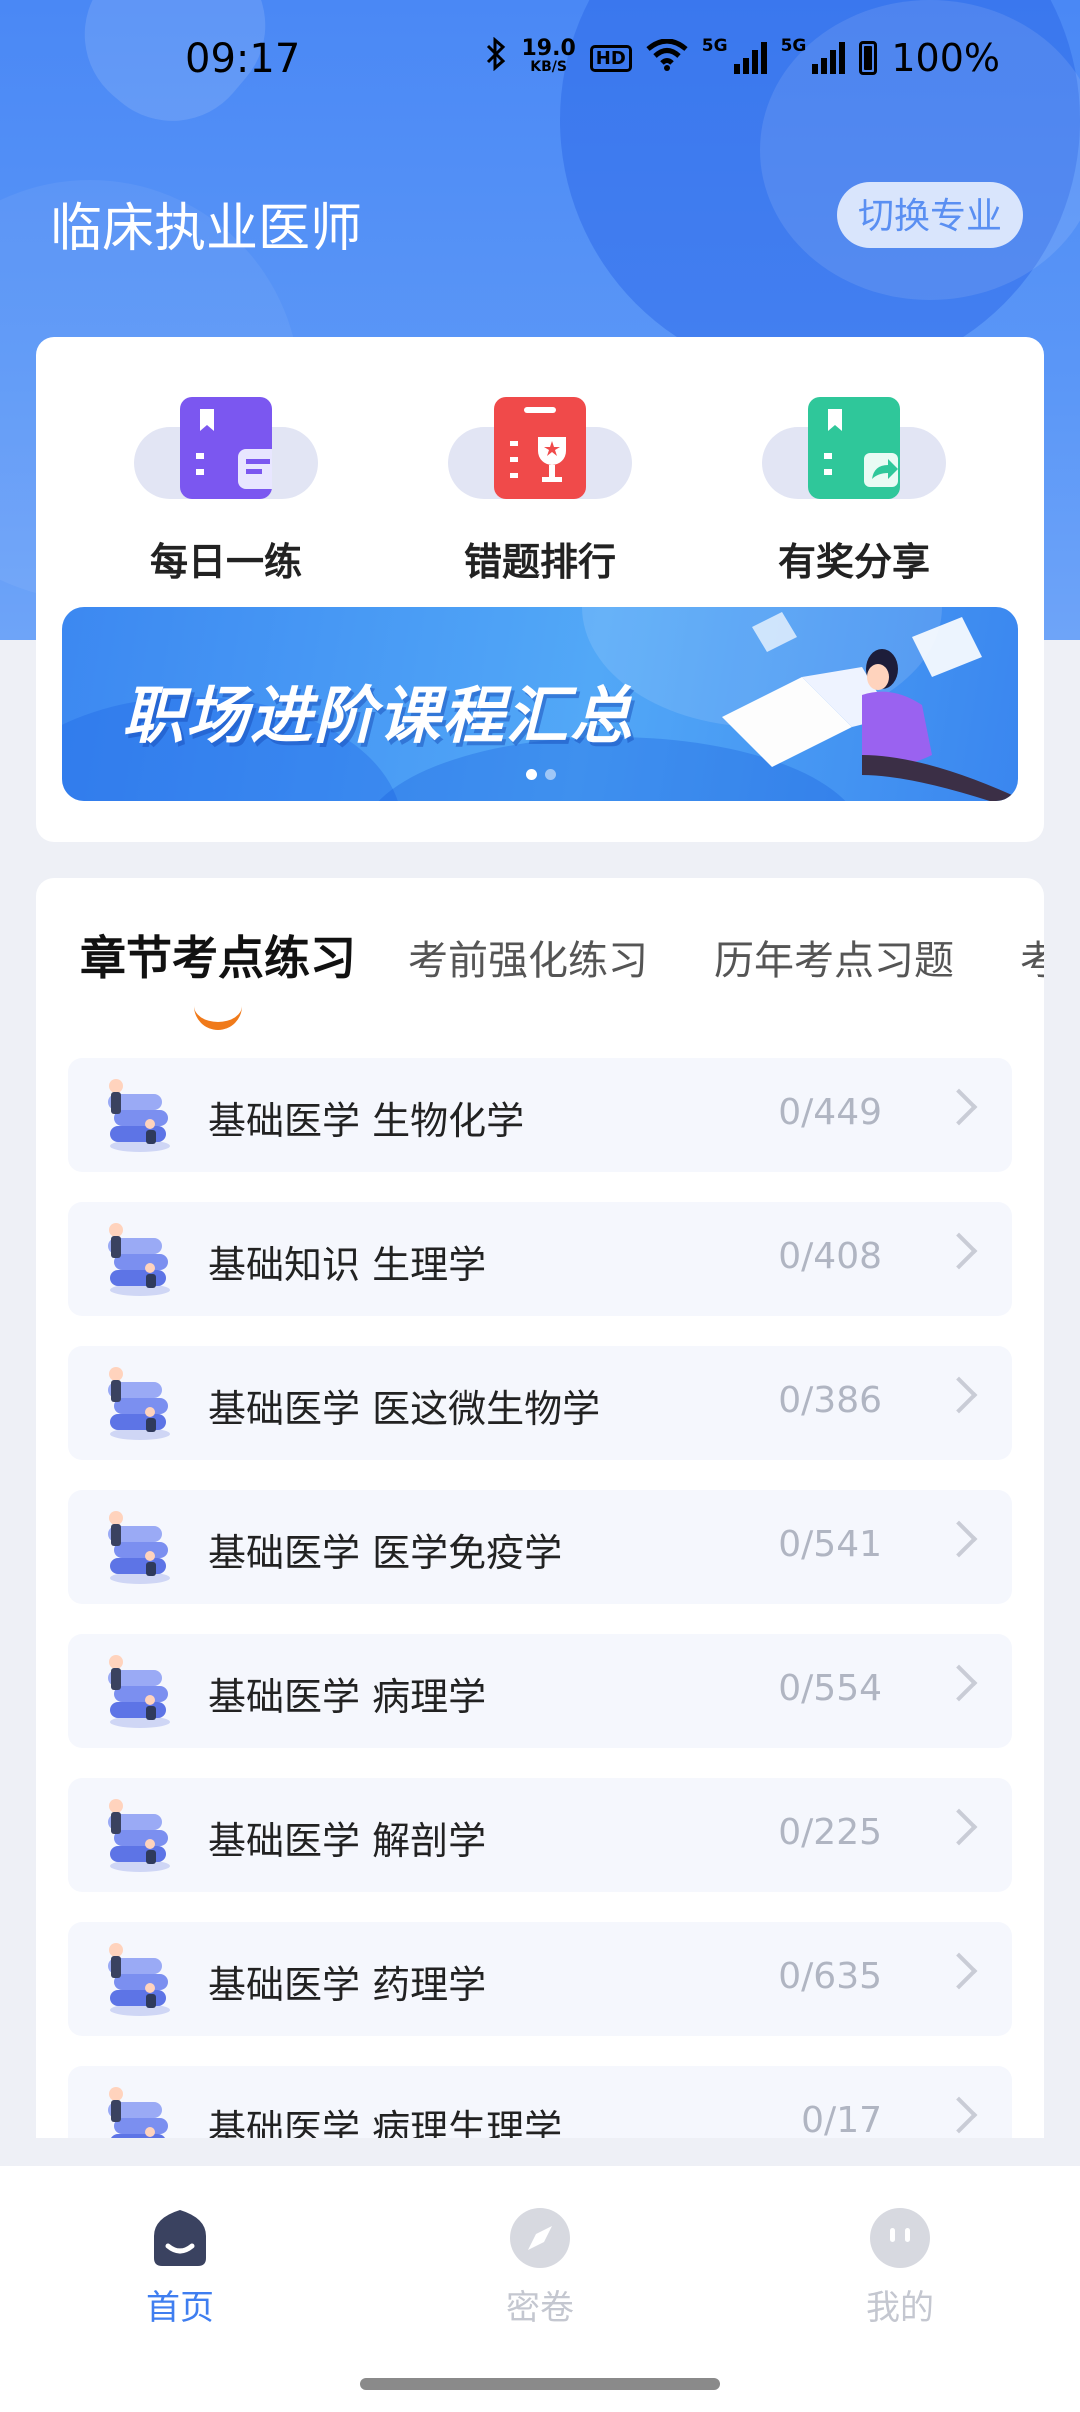 This screenshot has height=2412, width=1080. What do you see at coordinates (793, 46) in the screenshot?
I see `sim2-network-type: 5G` at bounding box center [793, 46].